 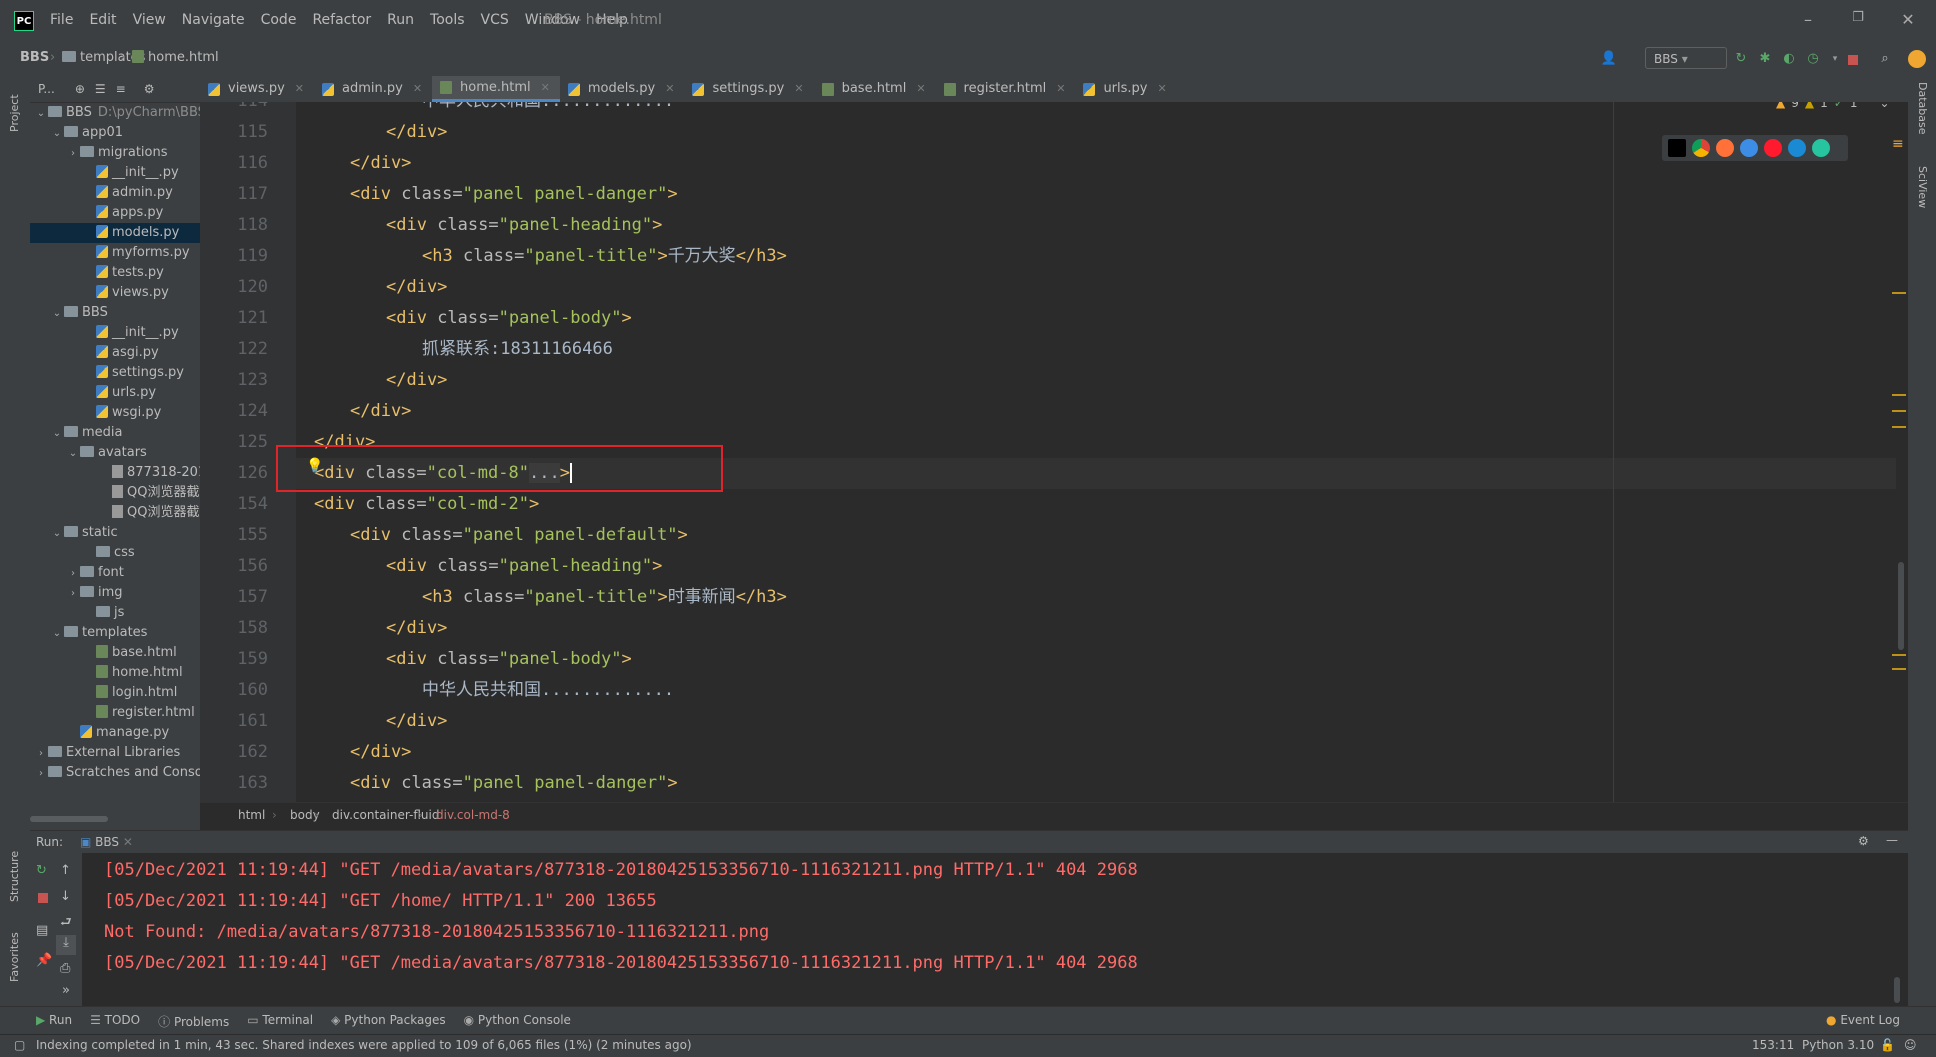 What do you see at coordinates (1887, 1045) in the screenshot?
I see `lock-icon: 🔓` at bounding box center [1887, 1045].